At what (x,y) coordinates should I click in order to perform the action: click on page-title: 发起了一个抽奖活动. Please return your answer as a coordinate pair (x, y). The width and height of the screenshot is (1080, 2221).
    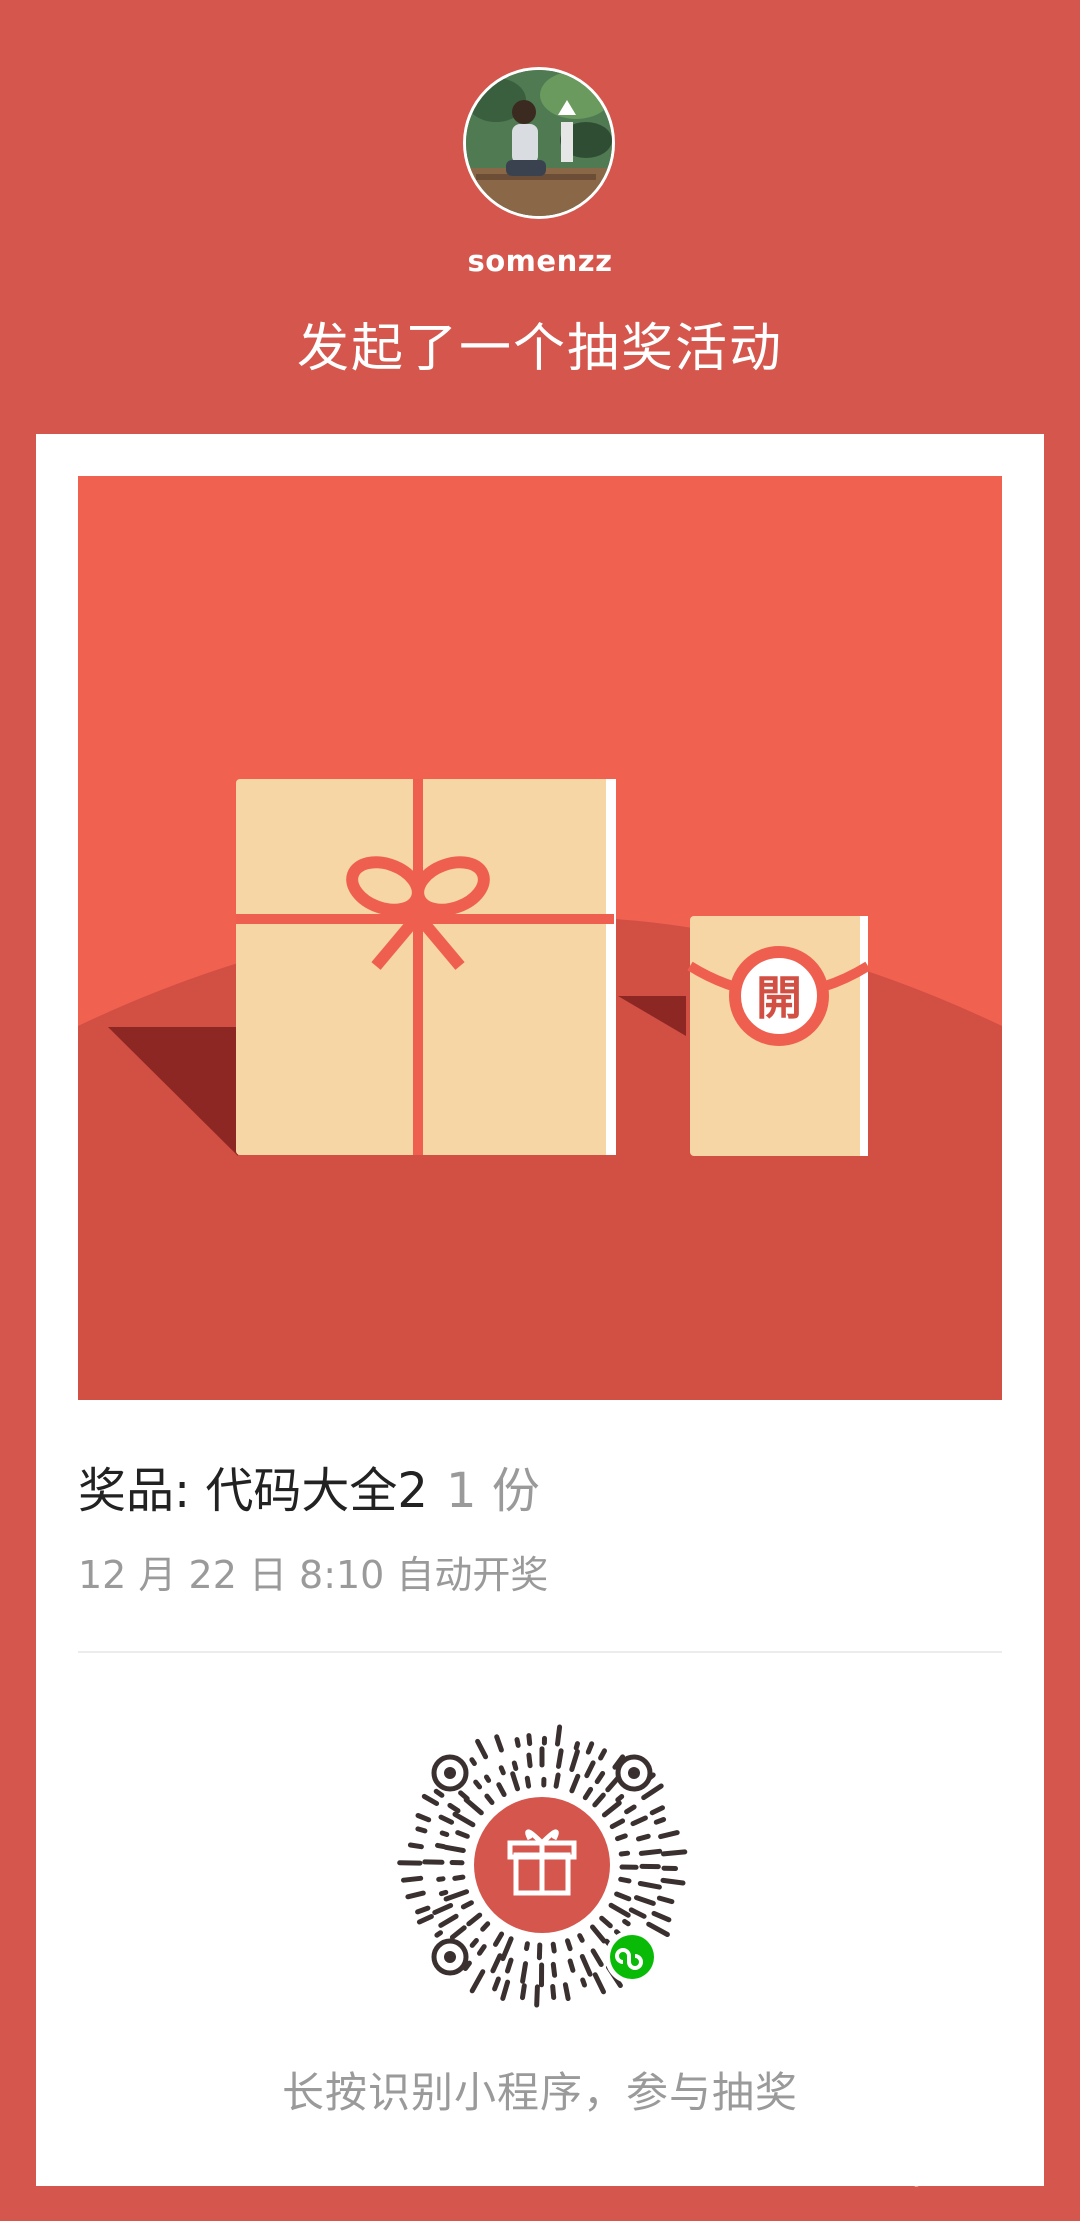
    Looking at the image, I should click on (539, 349).